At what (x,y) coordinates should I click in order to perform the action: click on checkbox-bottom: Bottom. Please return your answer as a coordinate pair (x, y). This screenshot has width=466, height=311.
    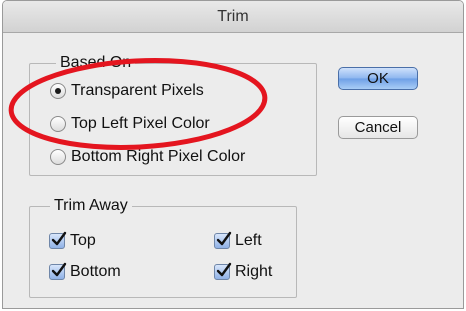
    Looking at the image, I should click on (85, 271).